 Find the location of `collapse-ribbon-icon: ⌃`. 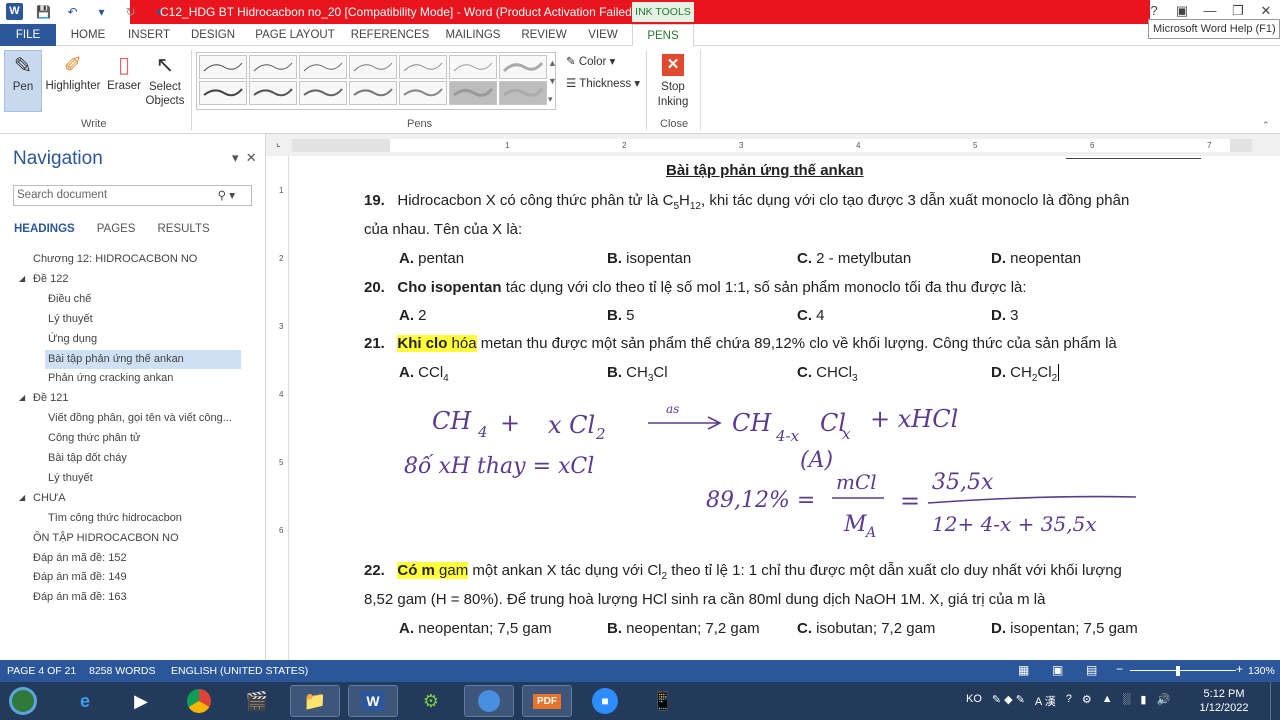

collapse-ribbon-icon: ⌃ is located at coordinates (1266, 125).